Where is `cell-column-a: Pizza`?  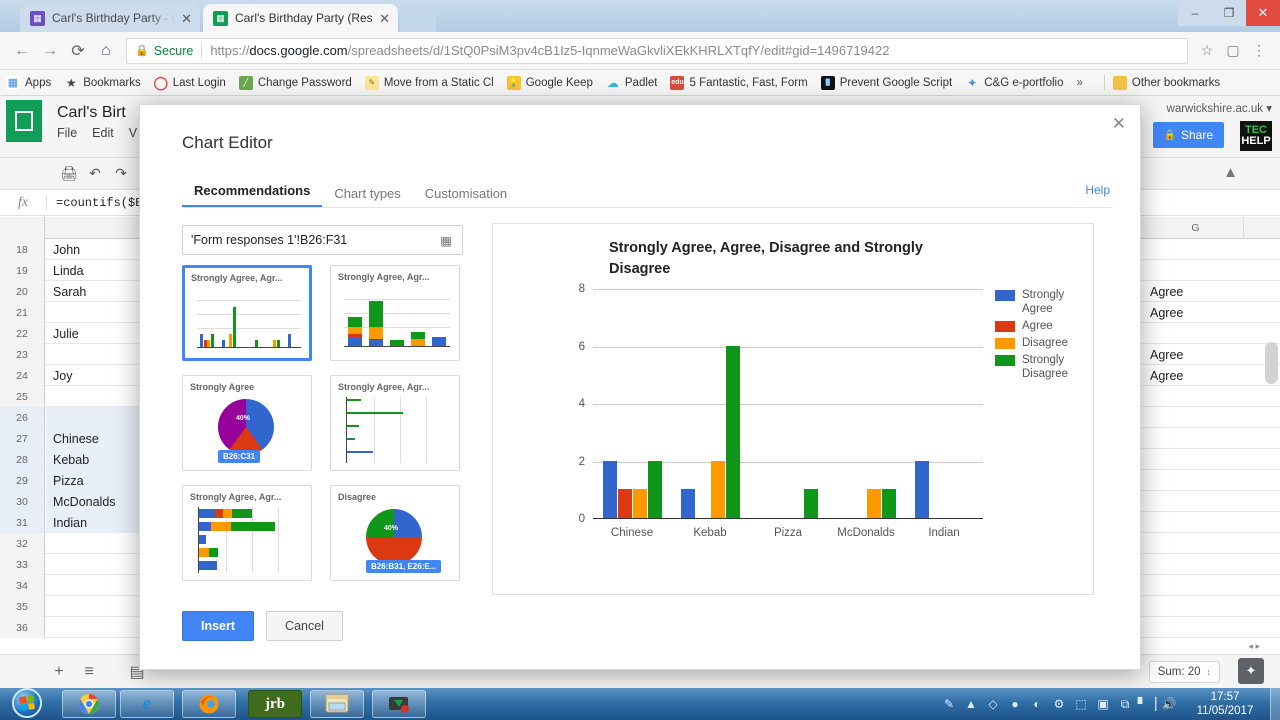 cell-column-a: Pizza is located at coordinates (93, 480).